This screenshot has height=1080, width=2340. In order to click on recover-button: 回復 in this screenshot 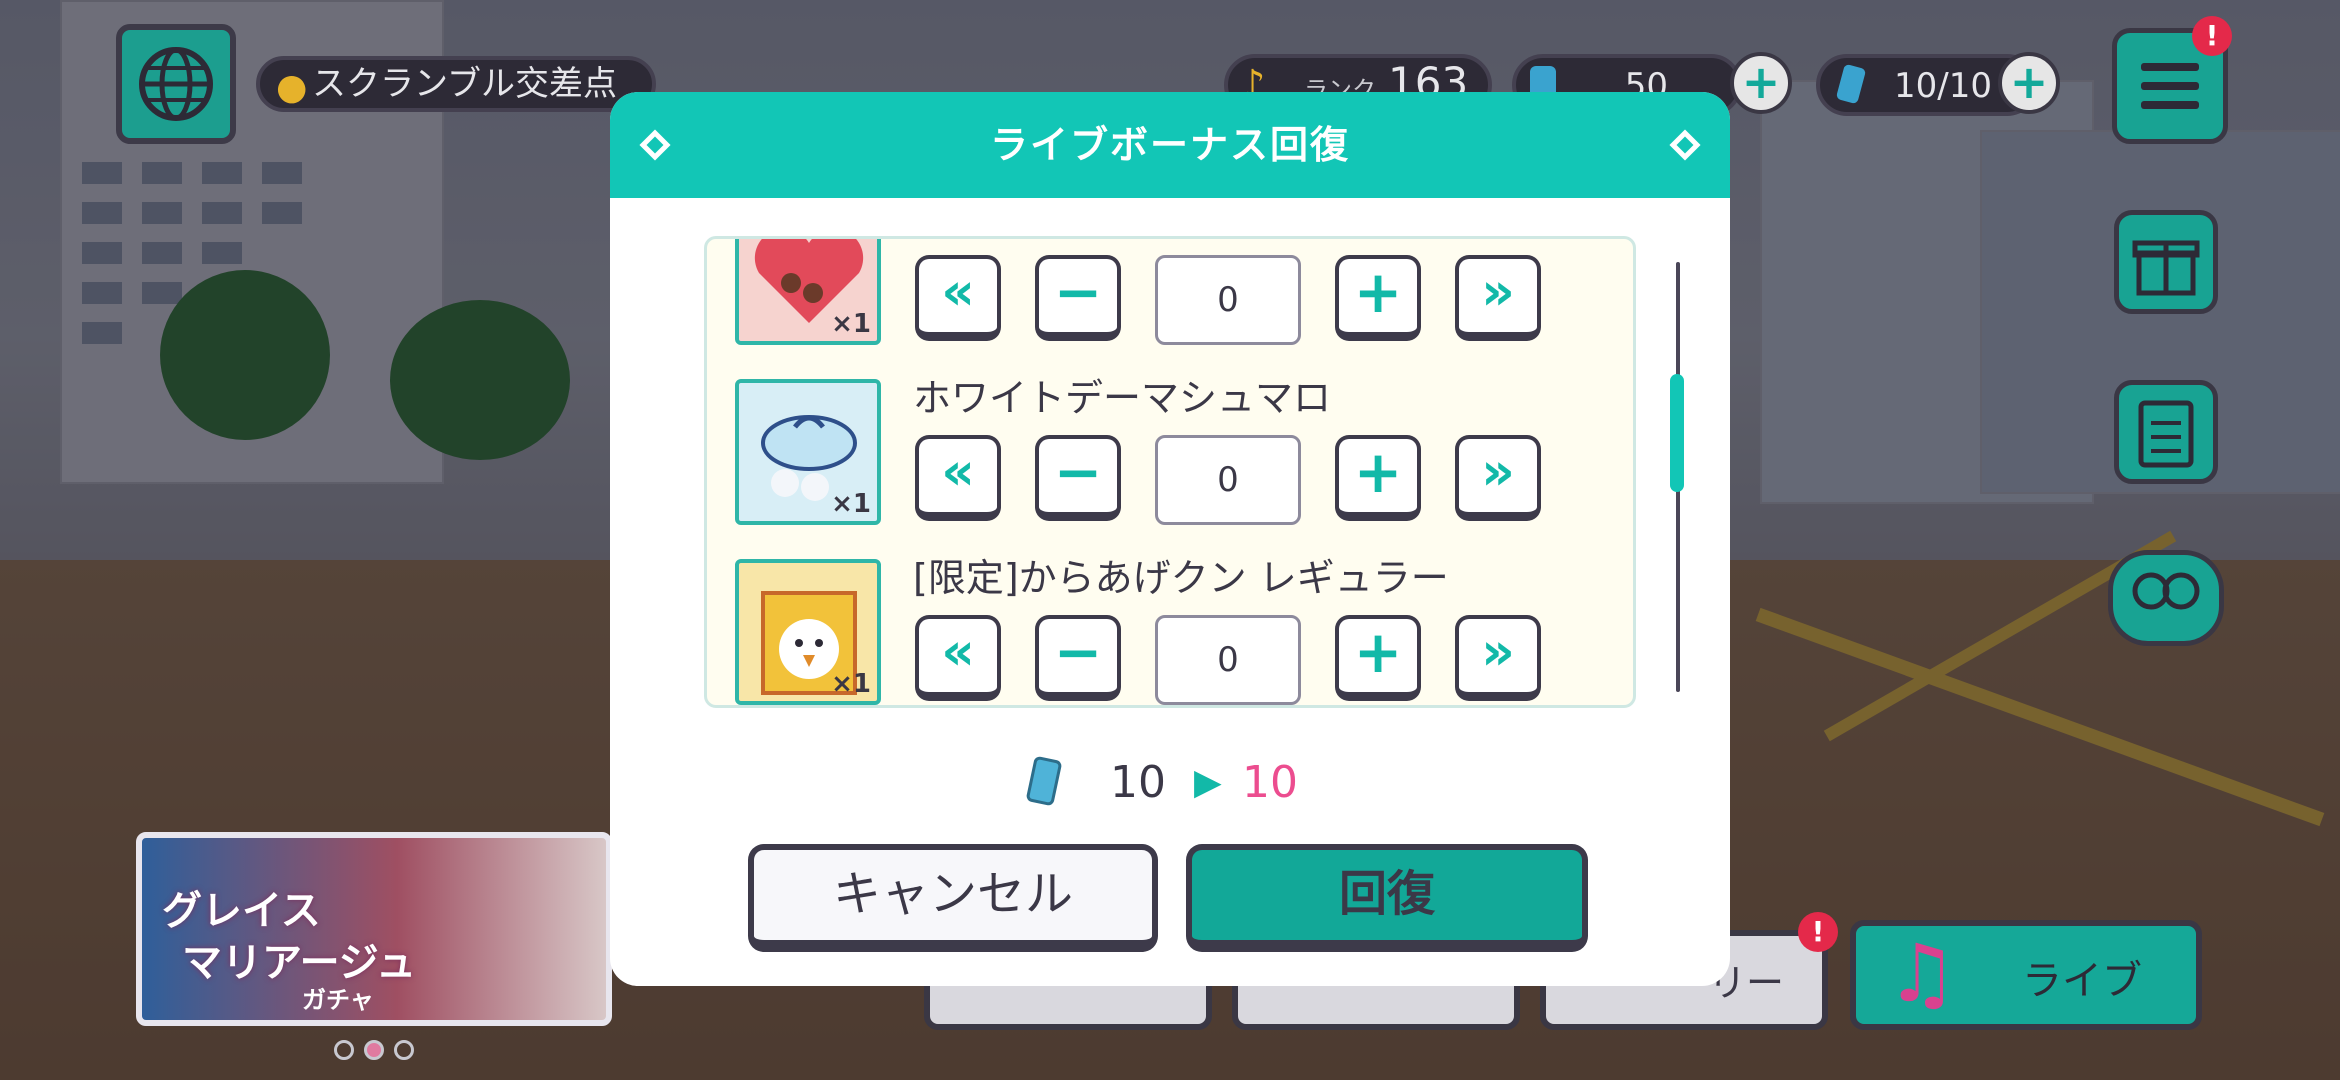, I will do `click(1387, 898)`.